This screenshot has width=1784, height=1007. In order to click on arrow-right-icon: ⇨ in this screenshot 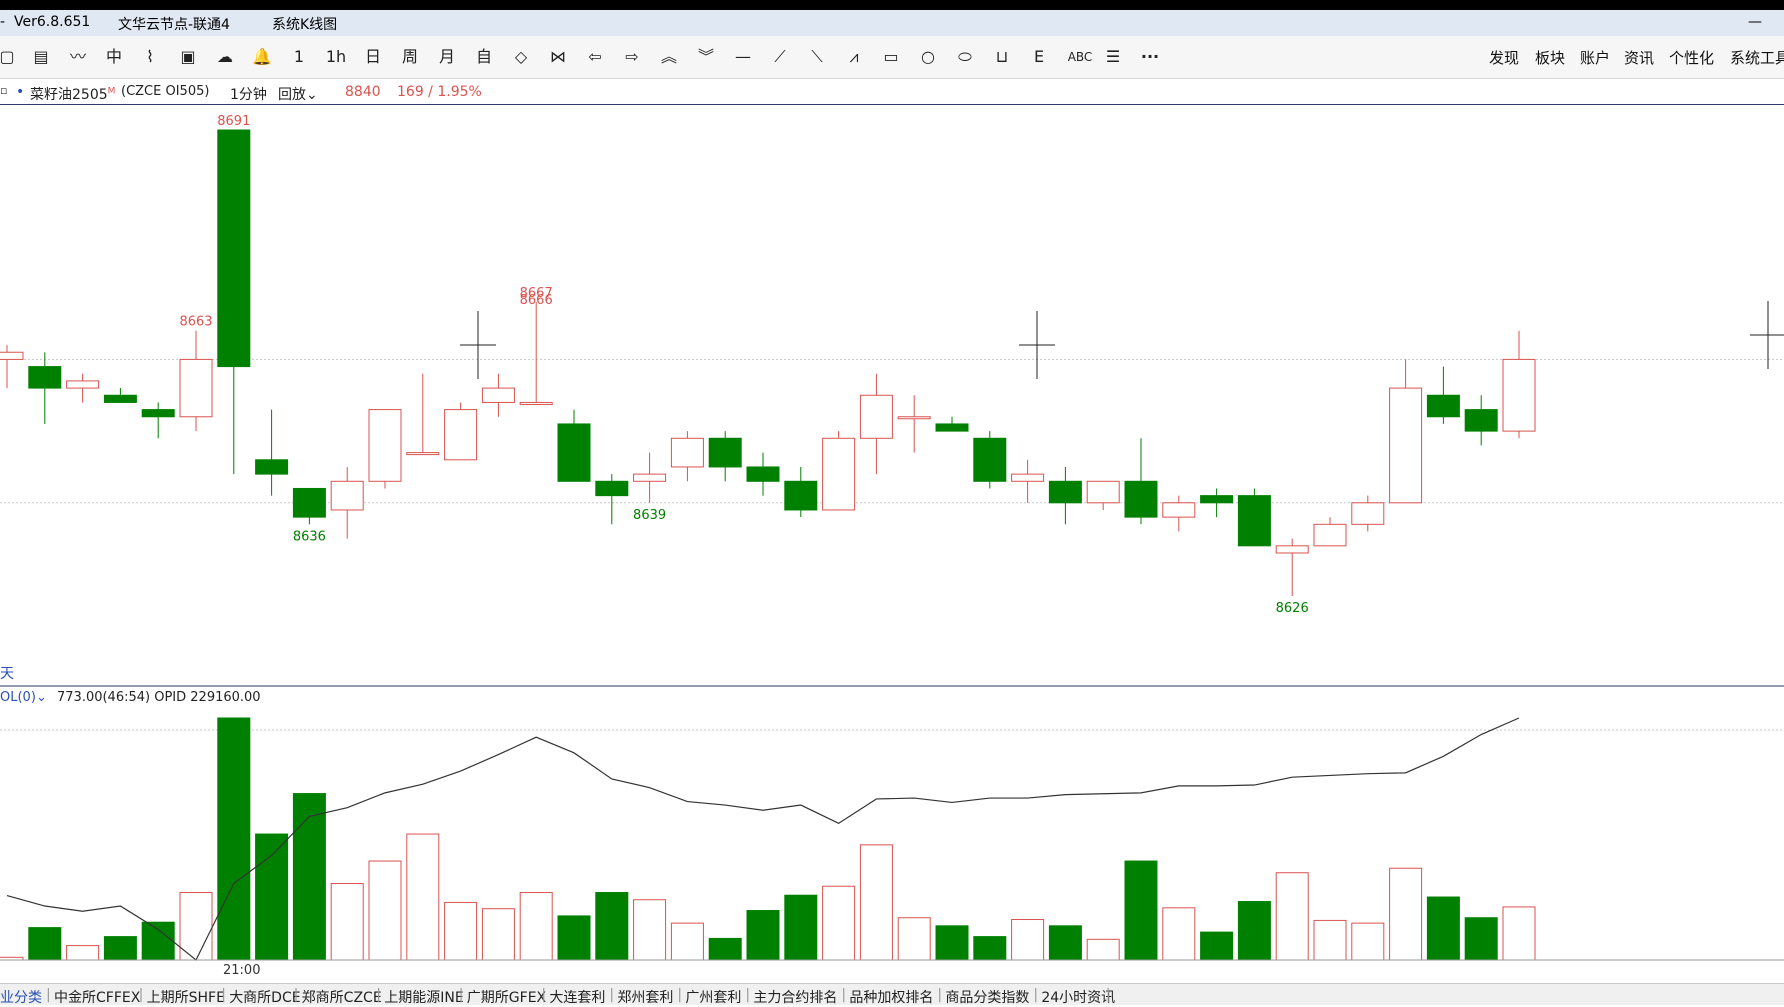, I will do `click(632, 57)`.